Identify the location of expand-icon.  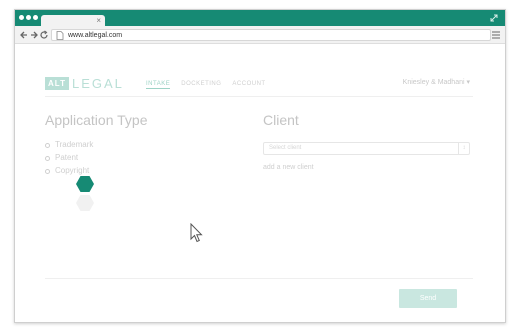
(494, 18).